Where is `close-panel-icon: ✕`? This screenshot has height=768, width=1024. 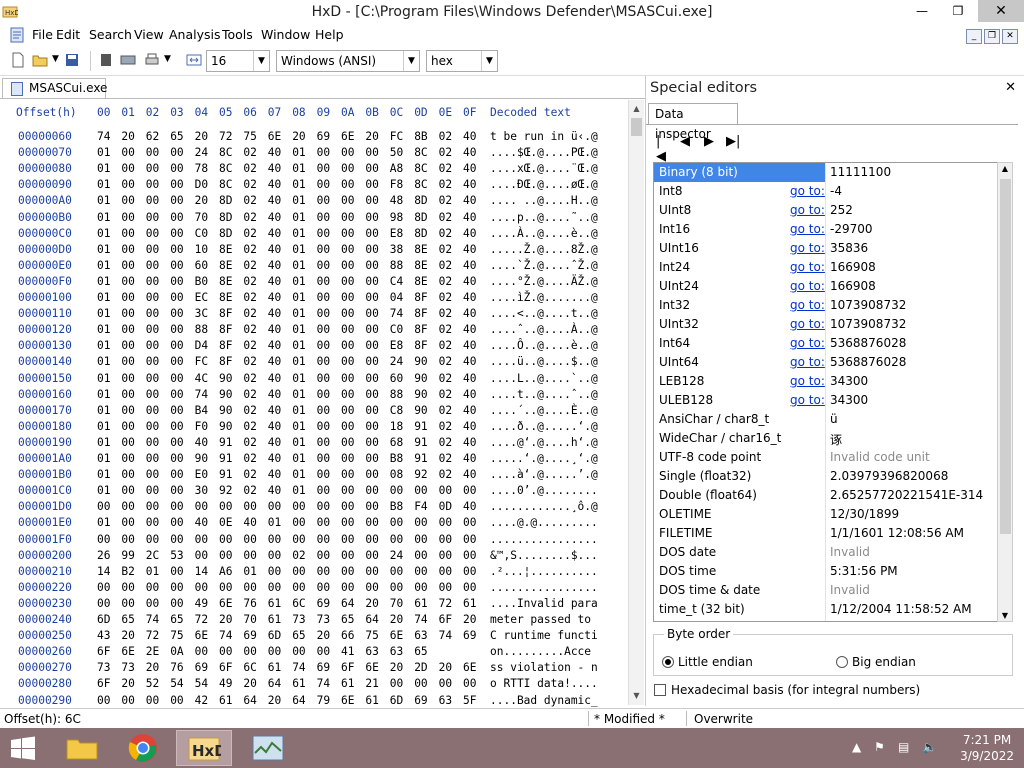 close-panel-icon: ✕ is located at coordinates (1010, 87).